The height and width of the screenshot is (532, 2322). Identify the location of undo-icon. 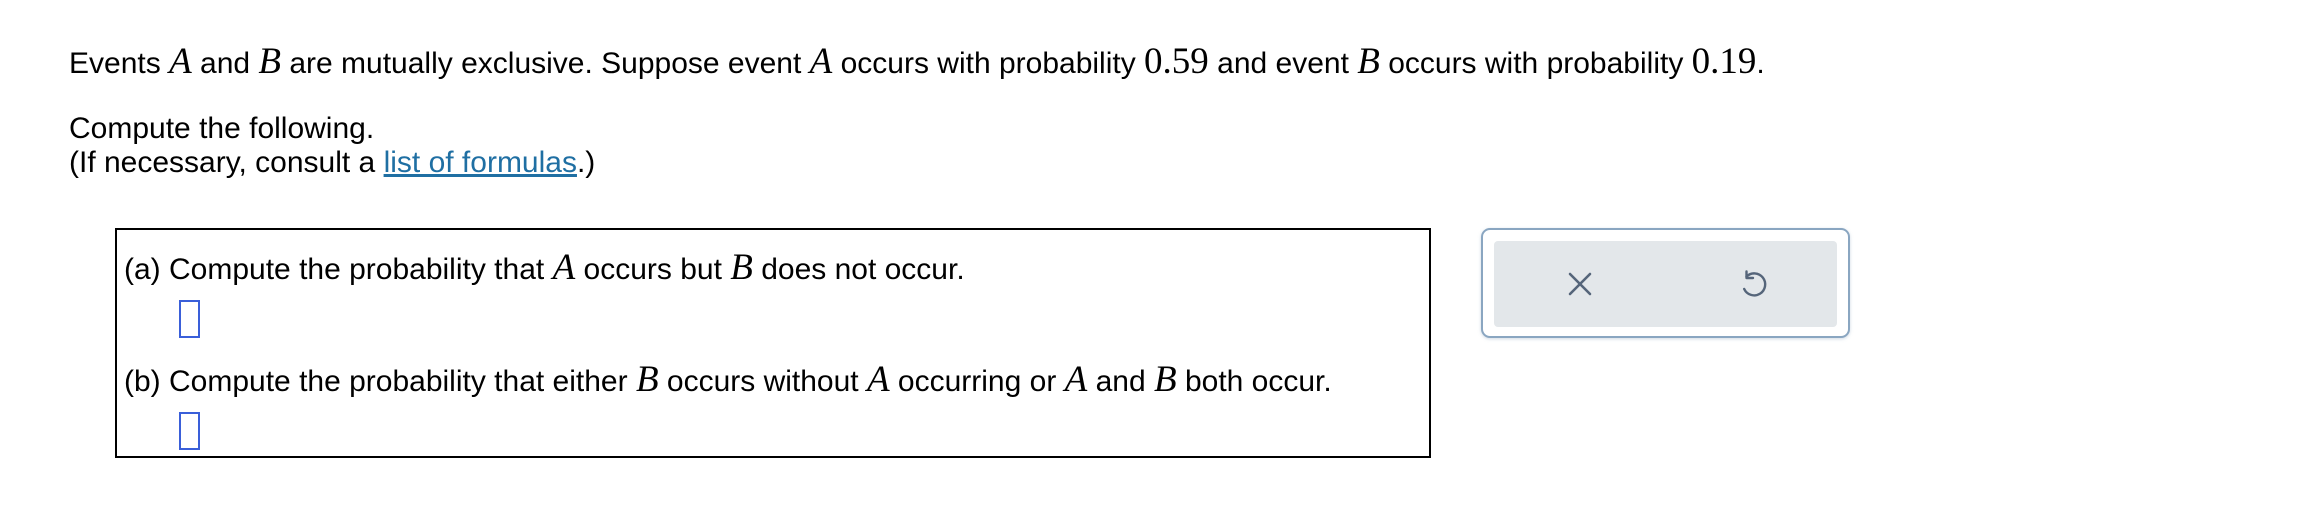
(1755, 283).